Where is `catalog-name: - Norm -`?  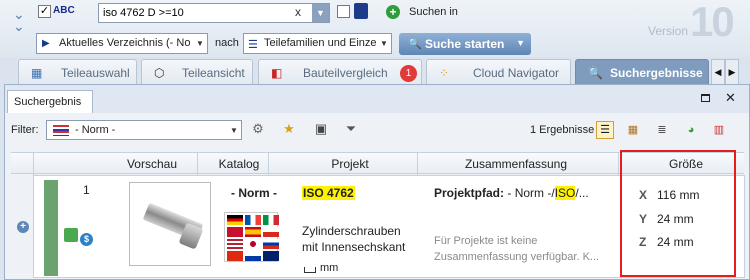
catalog-name: - Norm - is located at coordinates (254, 193).